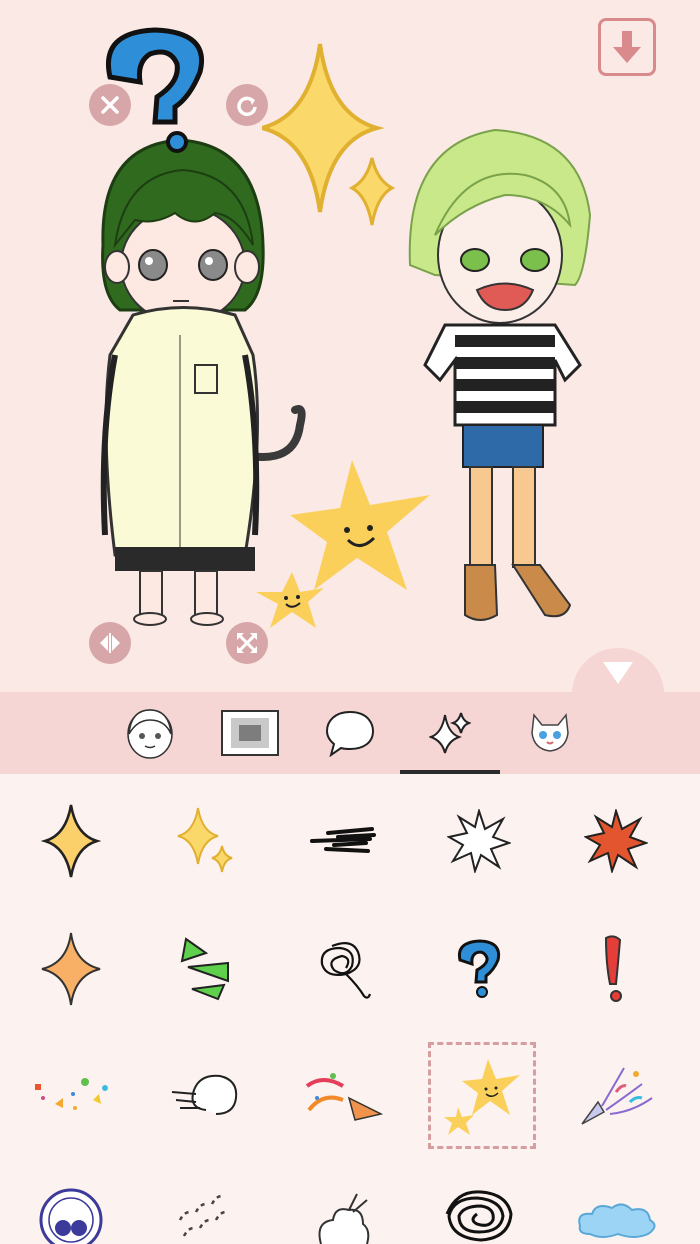  What do you see at coordinates (479, 969) in the screenshot?
I see `sticker-blue-question-mark` at bounding box center [479, 969].